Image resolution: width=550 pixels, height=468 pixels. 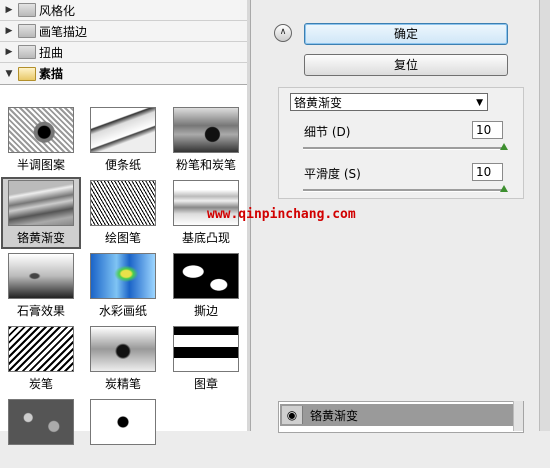 I want to click on thumb-plaster: 石膏效果, so click(x=41, y=286).